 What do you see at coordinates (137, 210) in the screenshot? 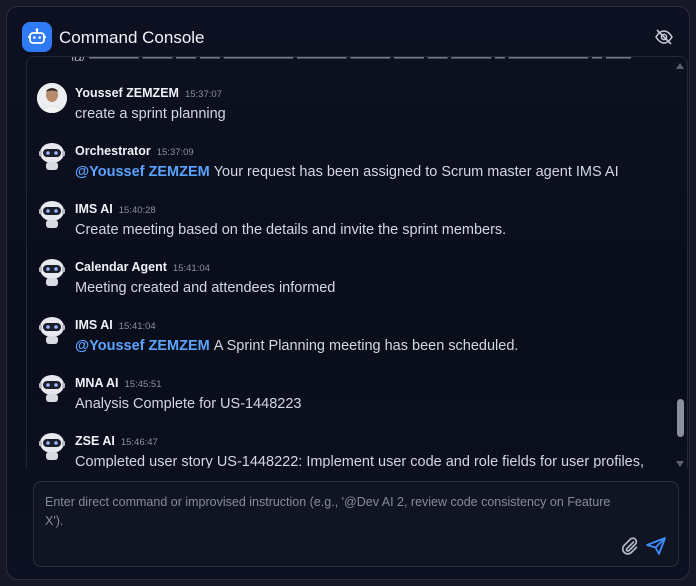
I see `message-time: 15:40:28` at bounding box center [137, 210].